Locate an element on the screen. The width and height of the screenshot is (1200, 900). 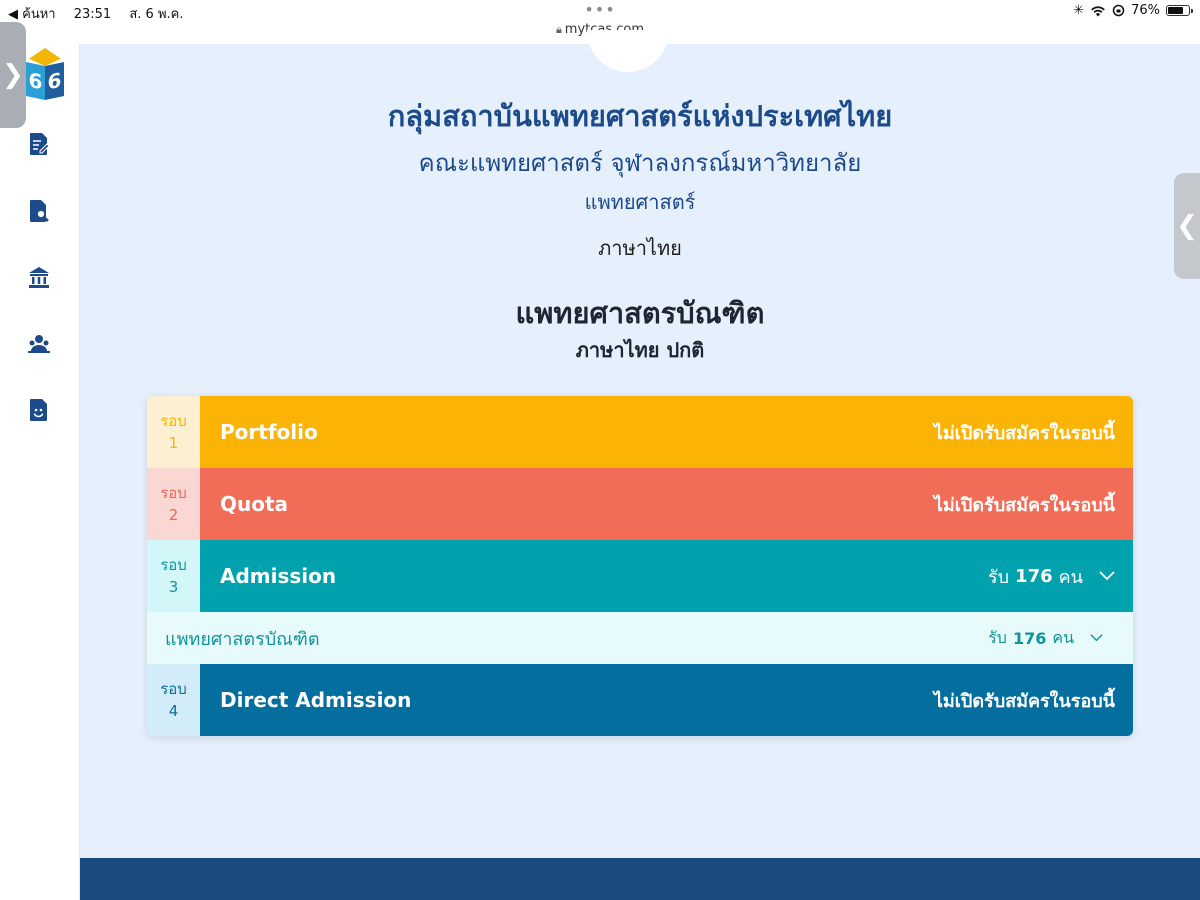
round-number-cell: รอบ 4 is located at coordinates (173, 700).